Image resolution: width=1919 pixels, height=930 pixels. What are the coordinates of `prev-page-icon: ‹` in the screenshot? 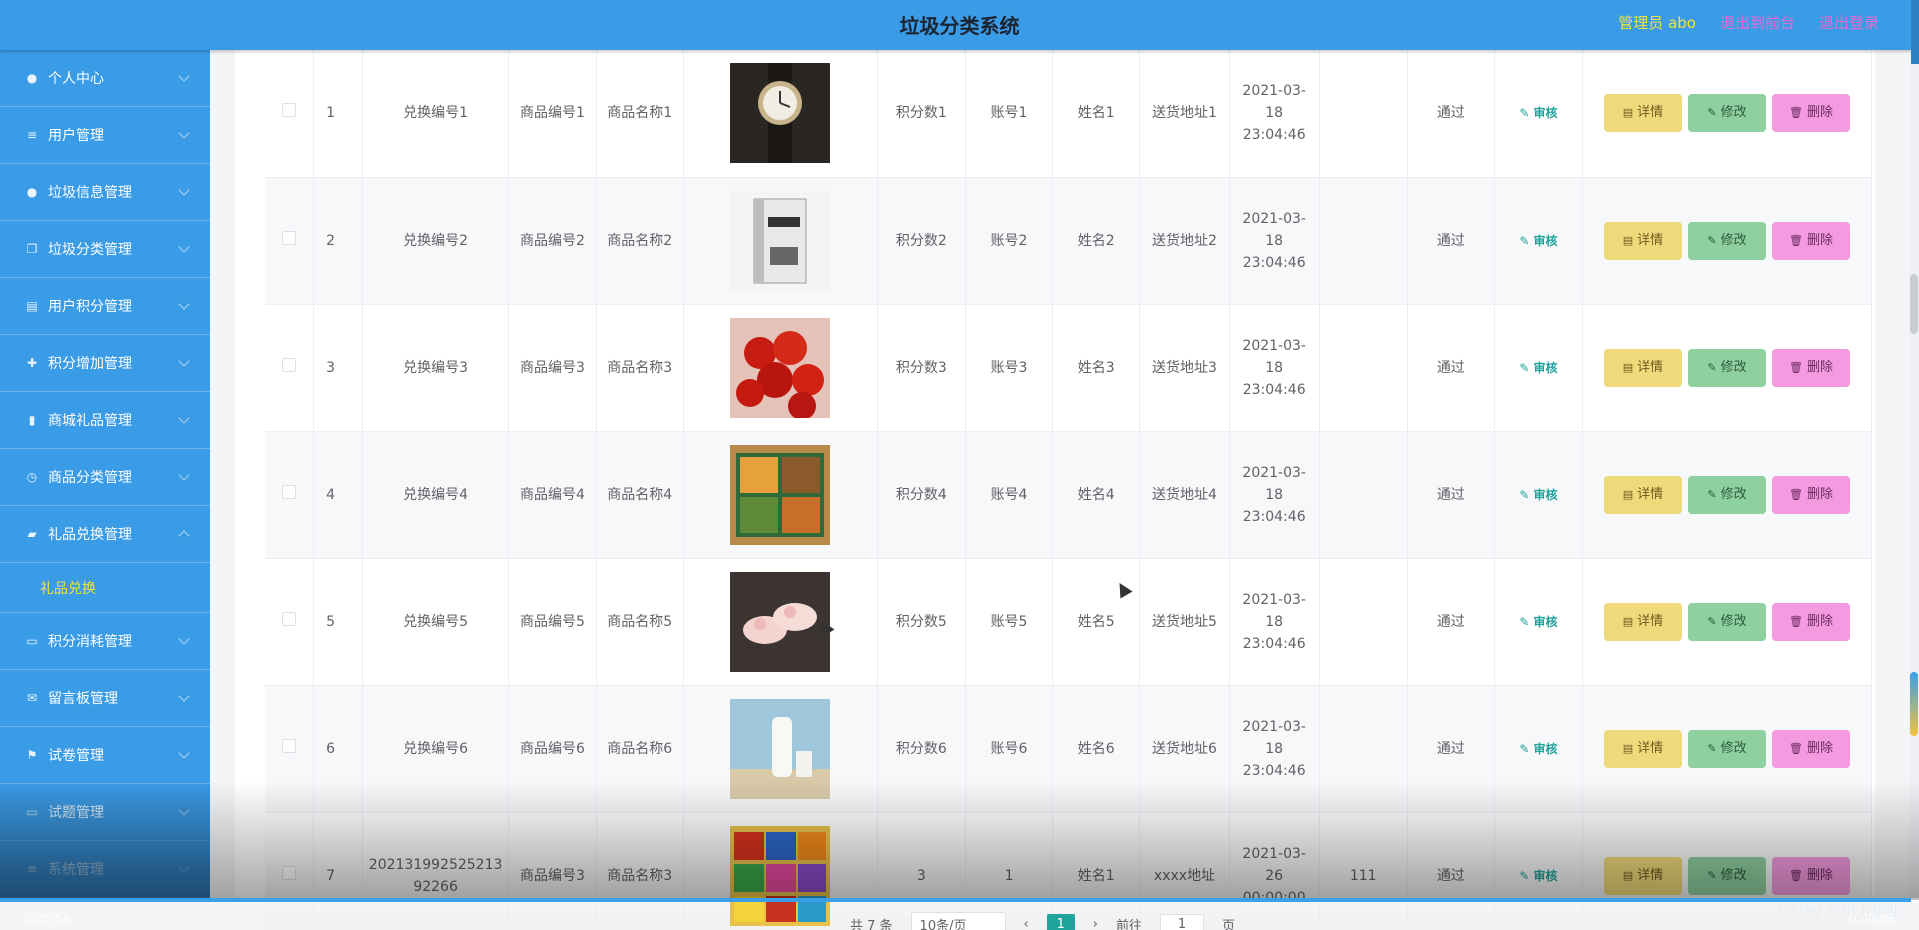 It's located at (1026, 923).